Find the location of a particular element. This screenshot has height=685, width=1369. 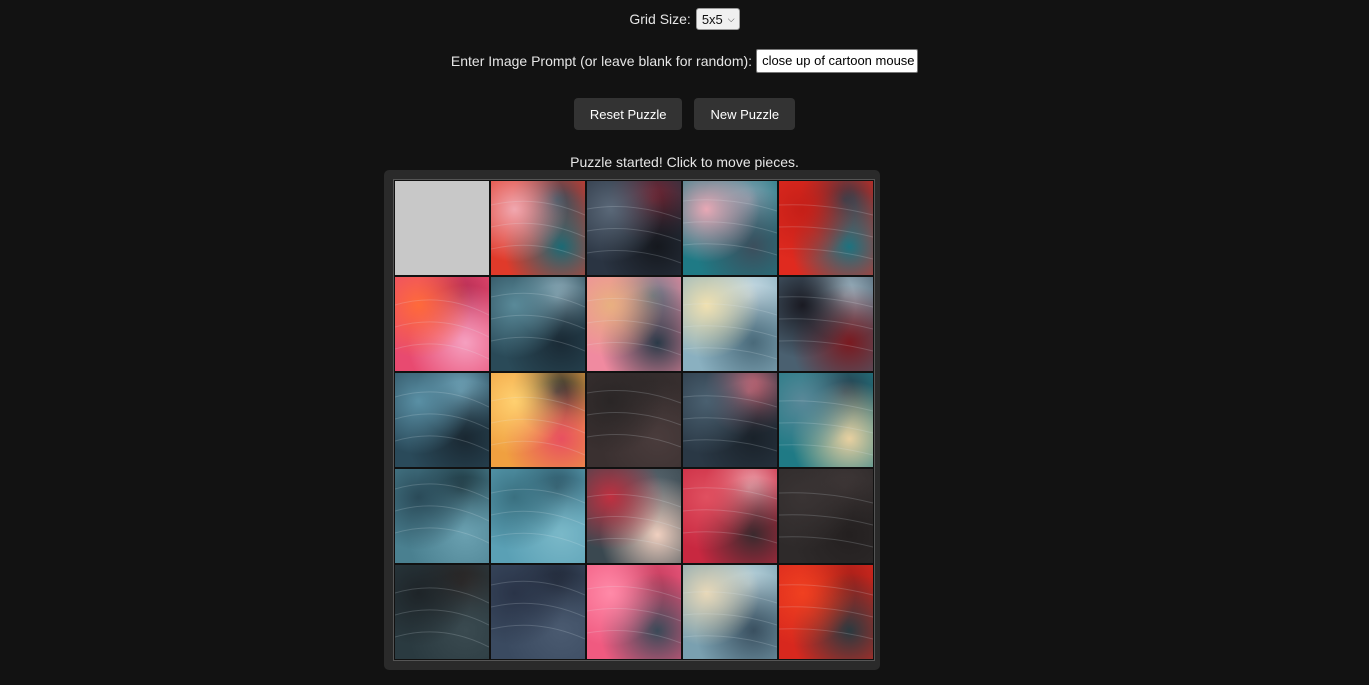

prompt-input: close up of cartoon mouse is located at coordinates (837, 61).